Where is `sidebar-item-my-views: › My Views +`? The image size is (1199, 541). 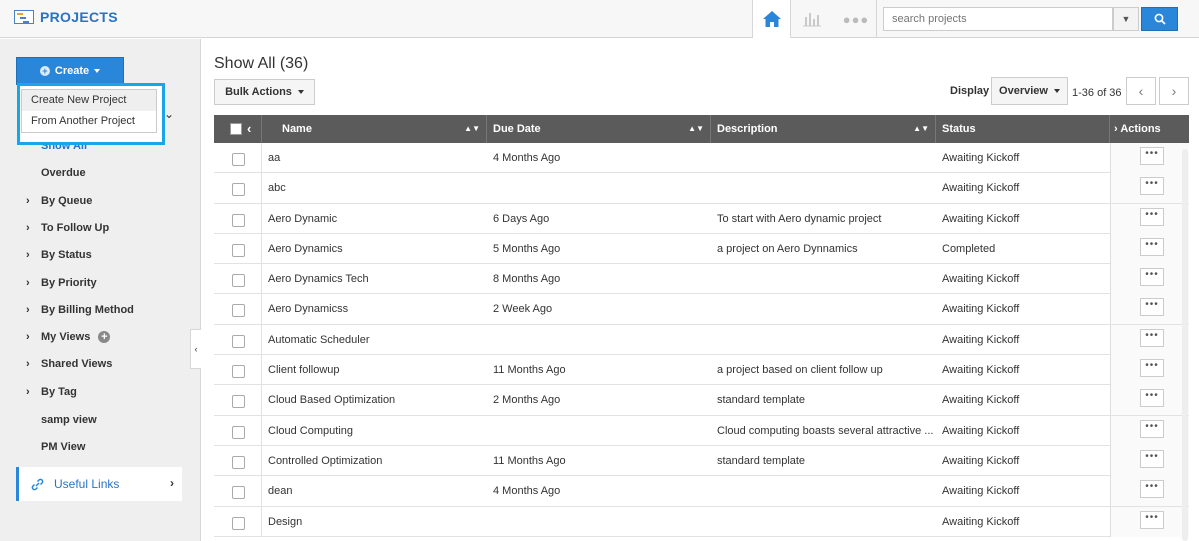 sidebar-item-my-views: › My Views + is located at coordinates (68, 337).